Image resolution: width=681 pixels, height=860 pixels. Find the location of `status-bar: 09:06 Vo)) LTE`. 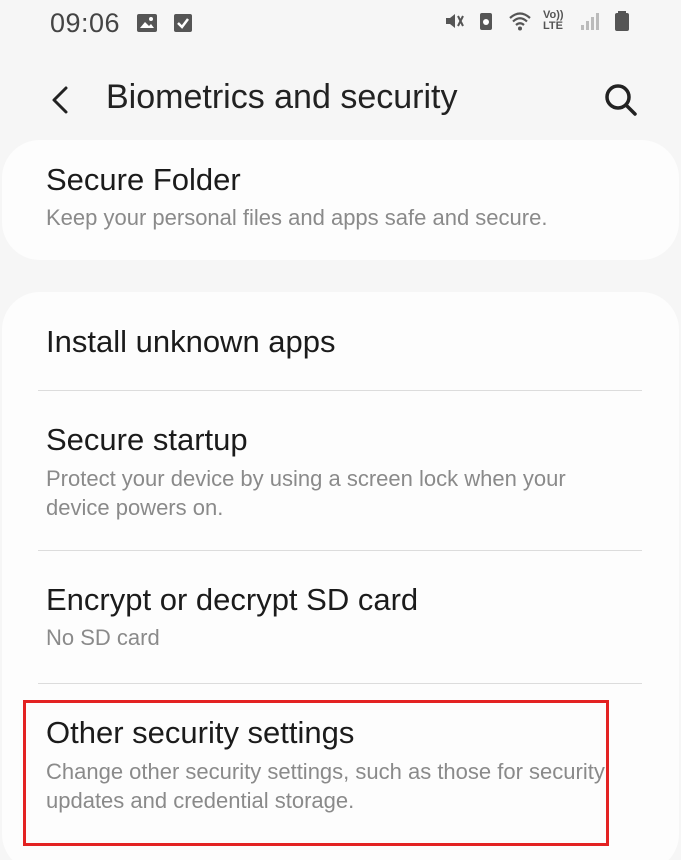

status-bar: 09:06 Vo)) LTE is located at coordinates (340, 23).